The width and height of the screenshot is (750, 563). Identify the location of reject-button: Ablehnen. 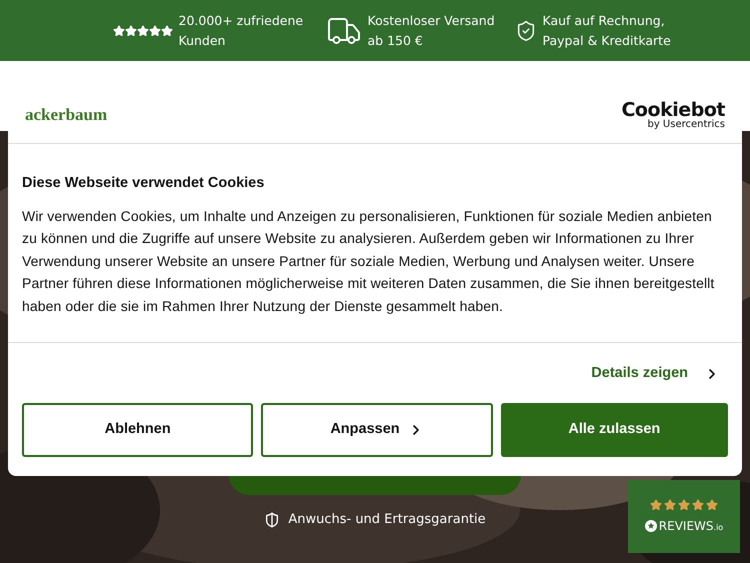
(138, 429).